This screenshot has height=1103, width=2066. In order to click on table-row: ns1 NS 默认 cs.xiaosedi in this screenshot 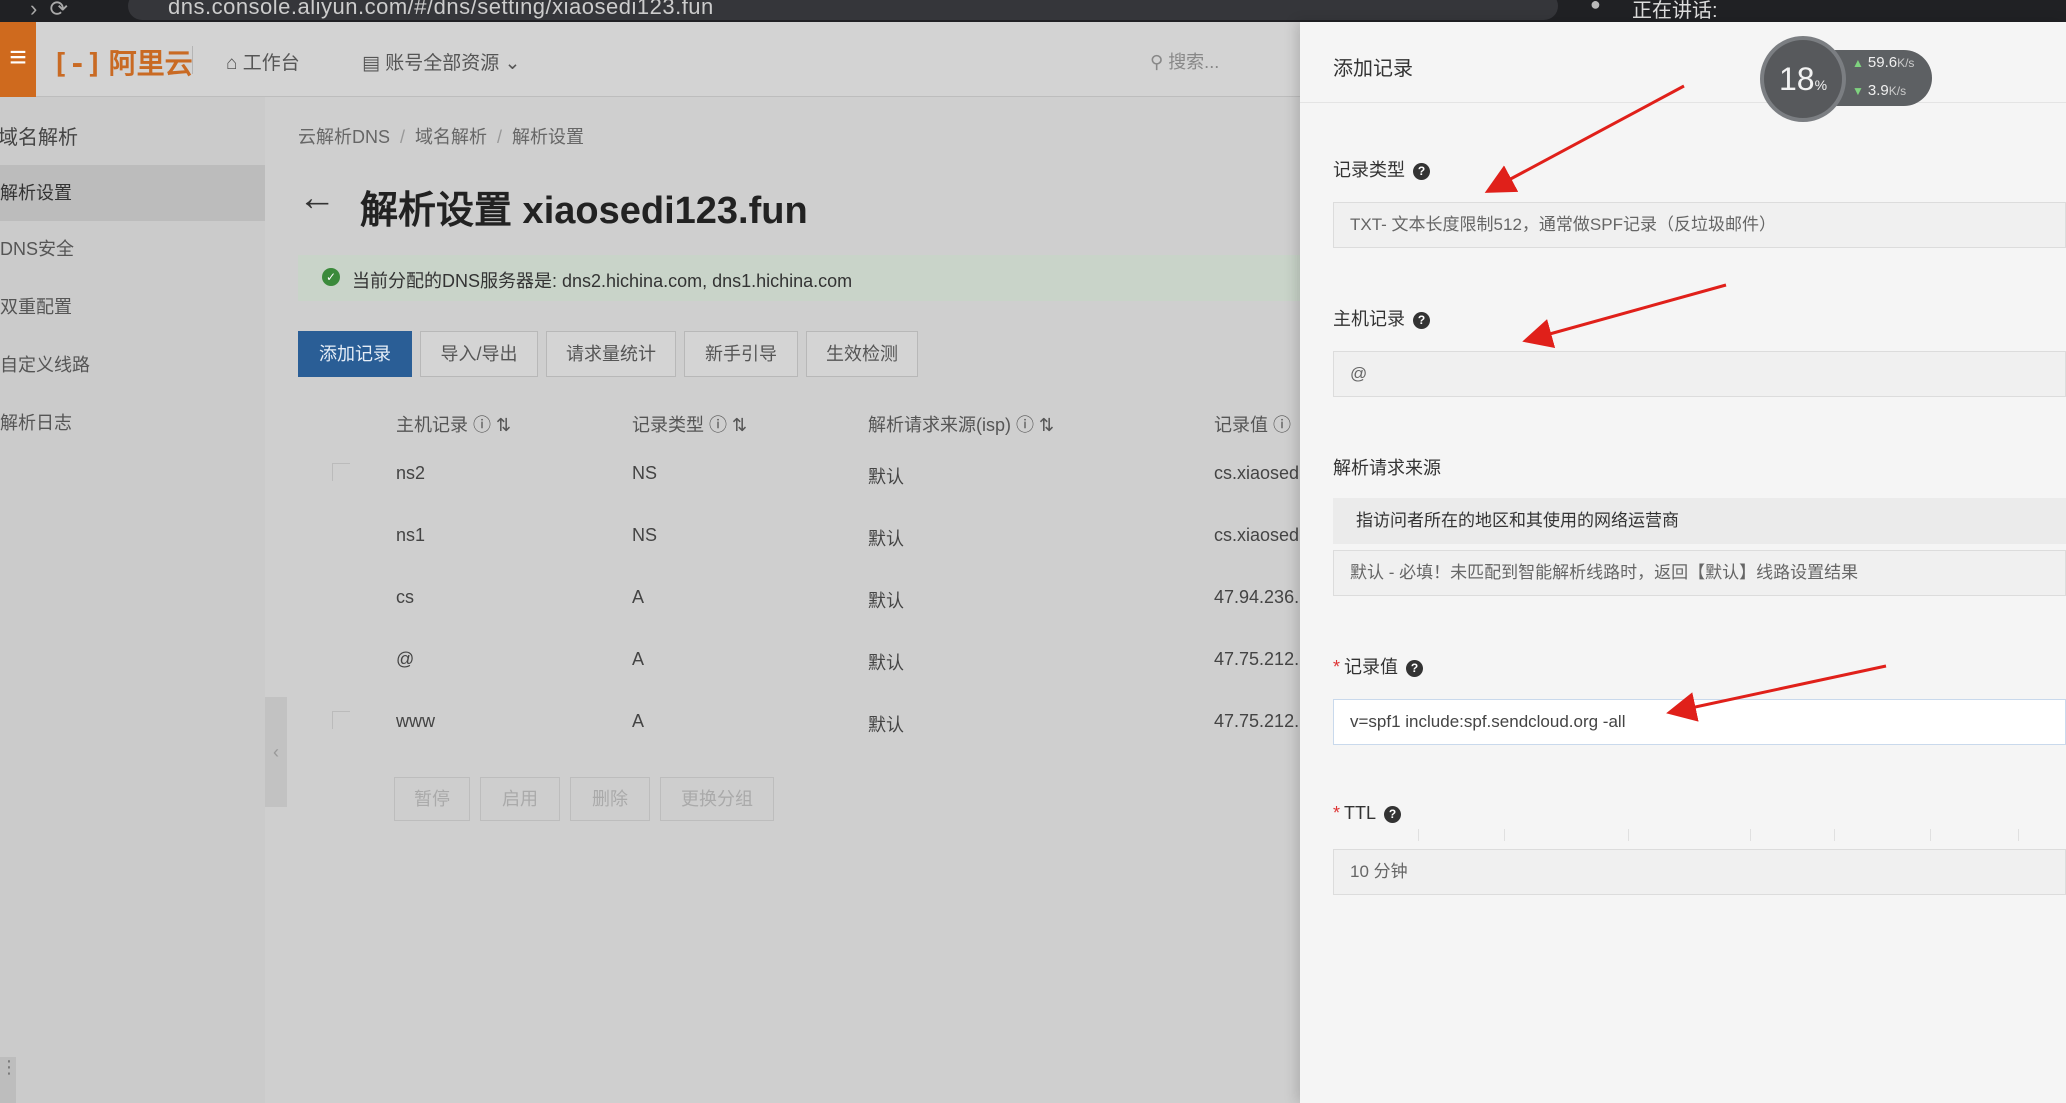, I will do `click(801, 536)`.